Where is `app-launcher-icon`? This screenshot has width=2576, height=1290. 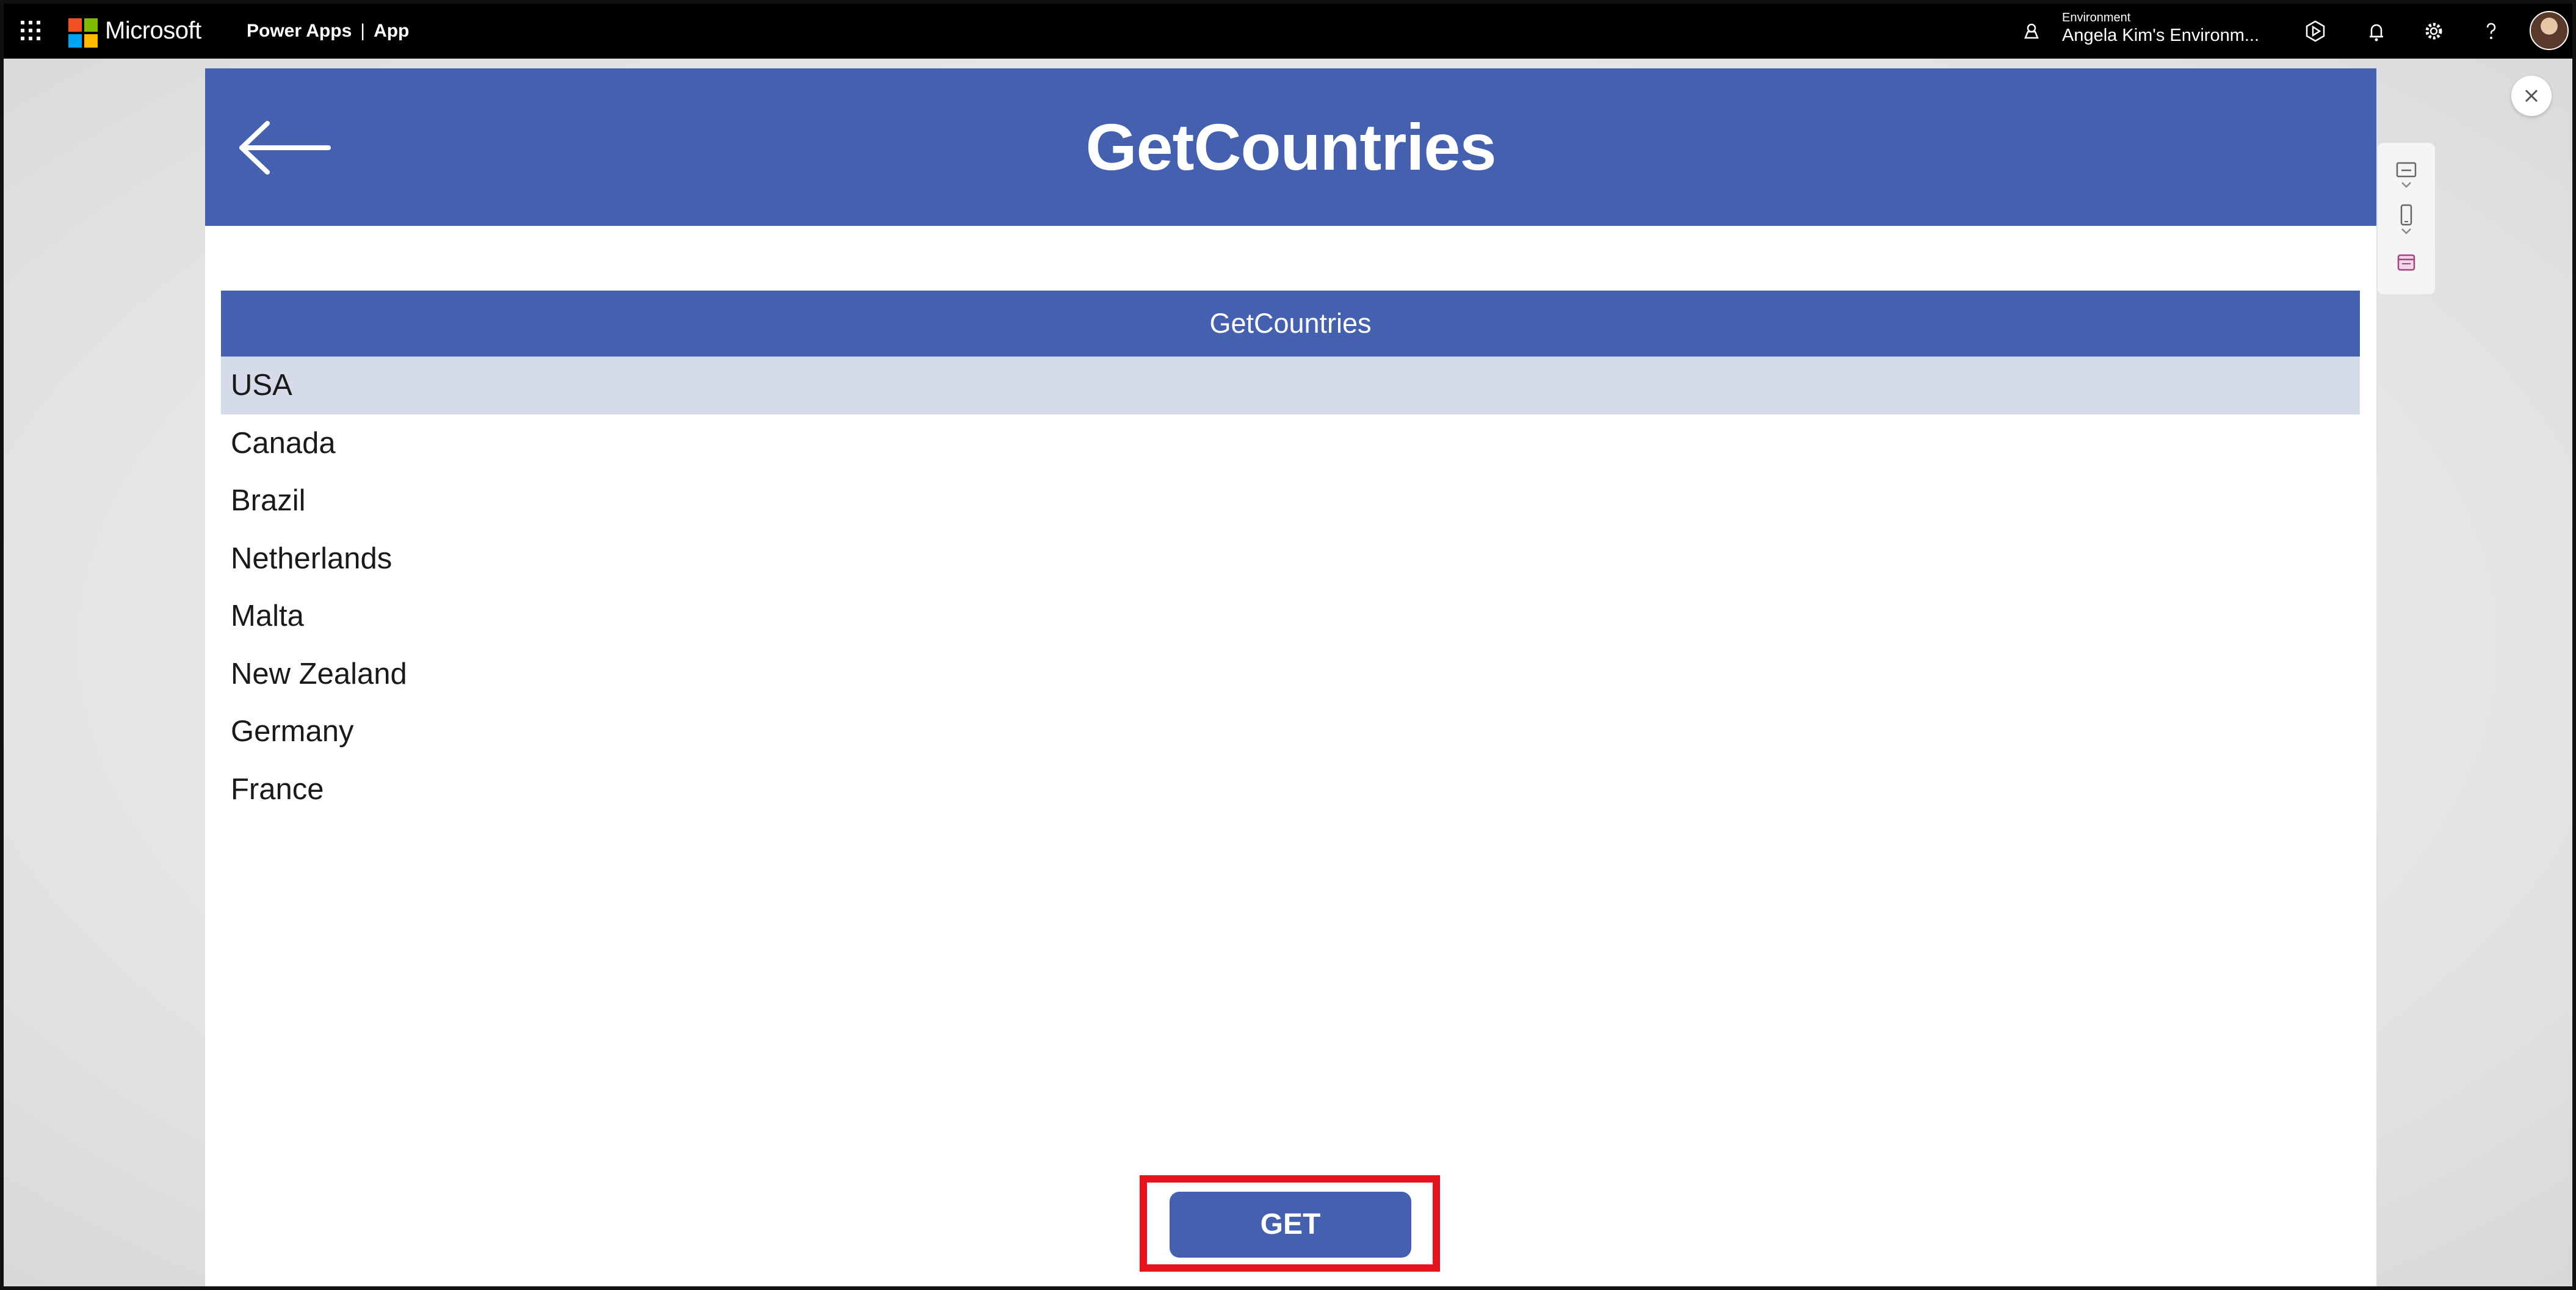 app-launcher-icon is located at coordinates (30, 31).